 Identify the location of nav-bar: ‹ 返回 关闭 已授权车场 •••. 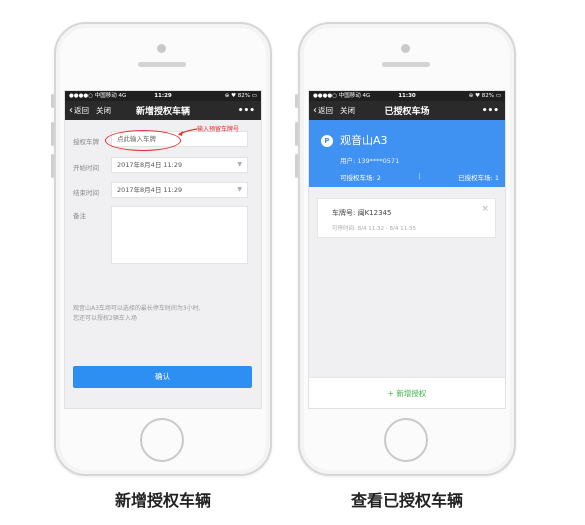
(407, 110).